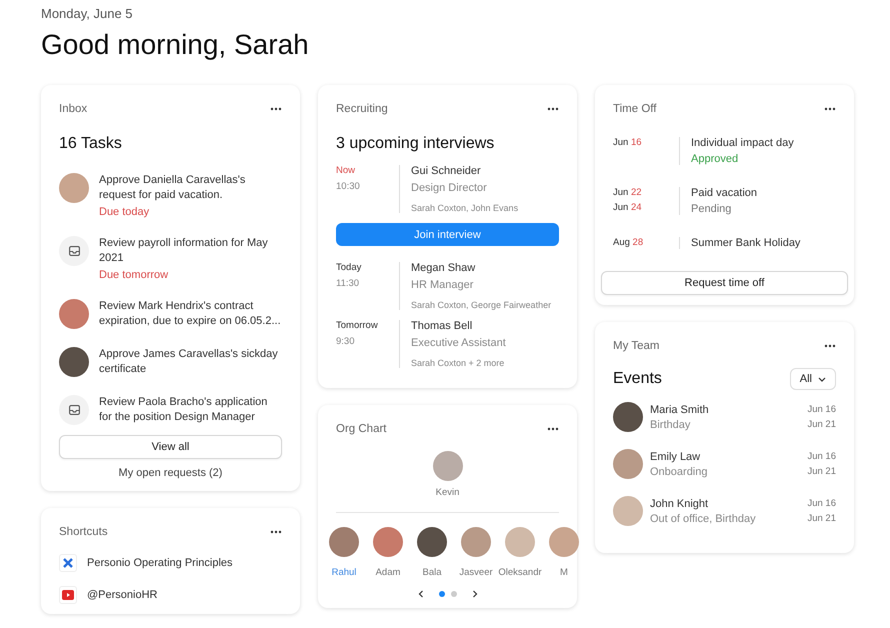  What do you see at coordinates (628, 192) in the screenshot?
I see `date-text: Jun 22` at bounding box center [628, 192].